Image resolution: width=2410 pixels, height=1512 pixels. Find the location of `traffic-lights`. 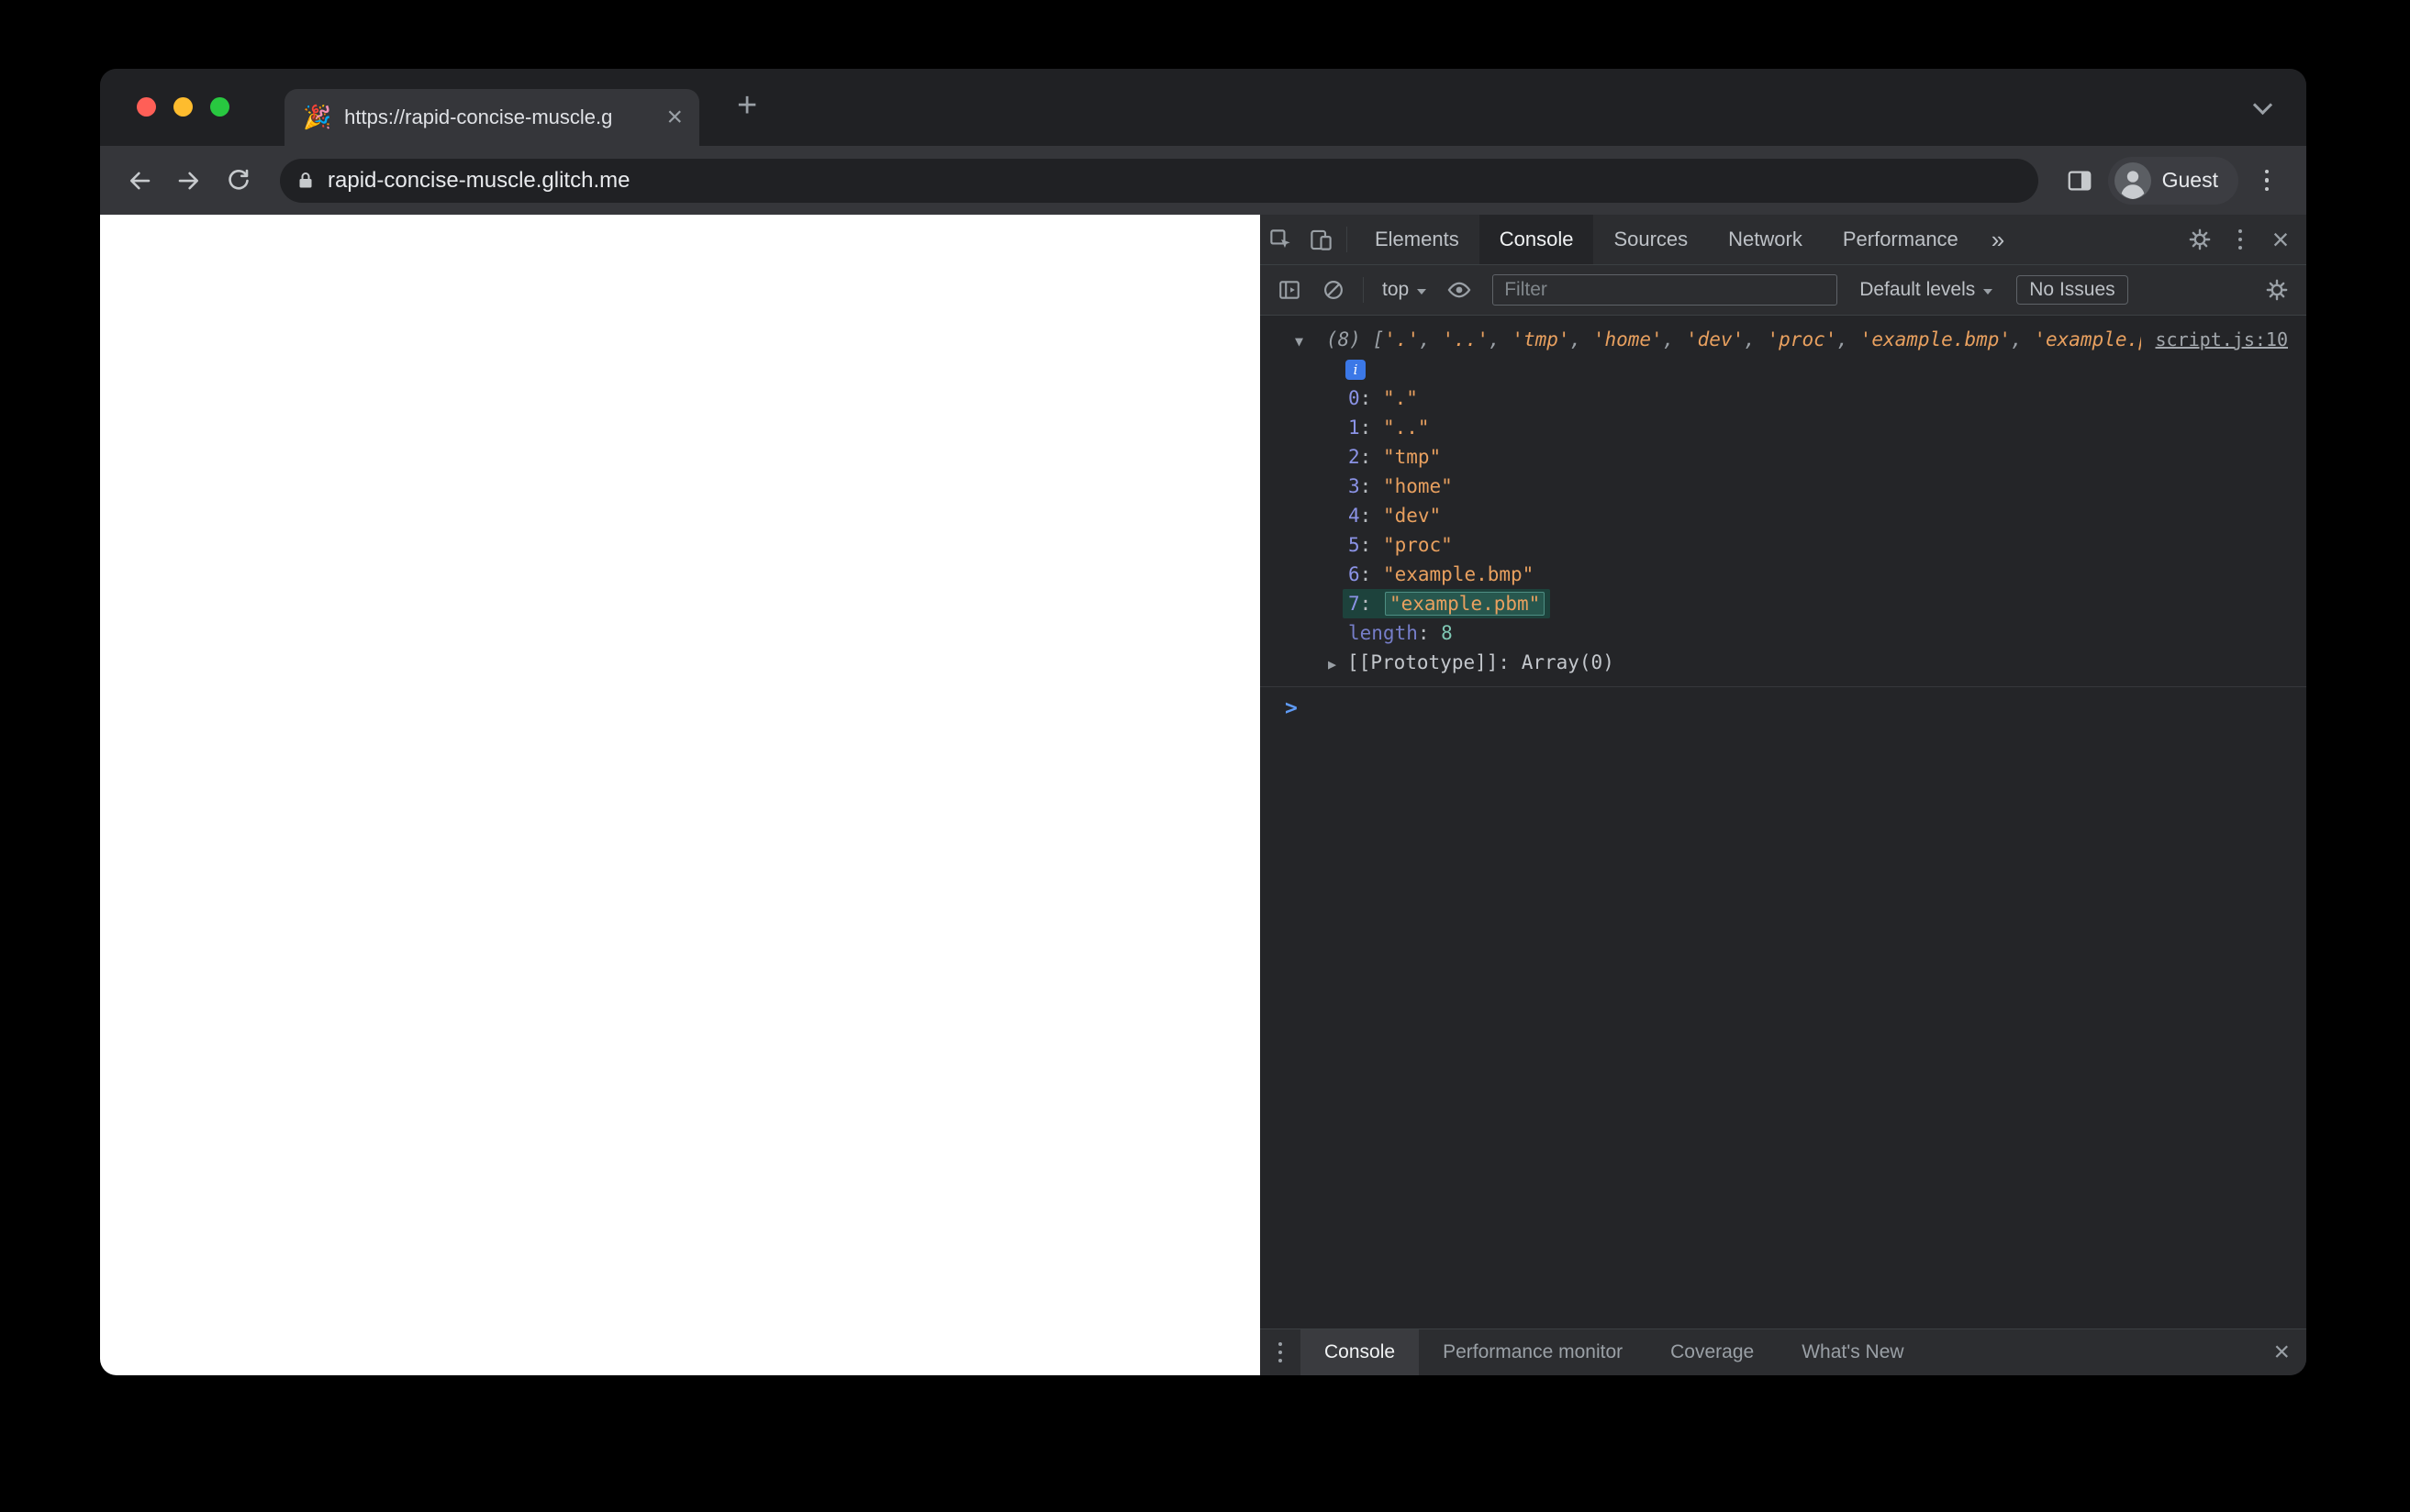

traffic-lights is located at coordinates (183, 107).